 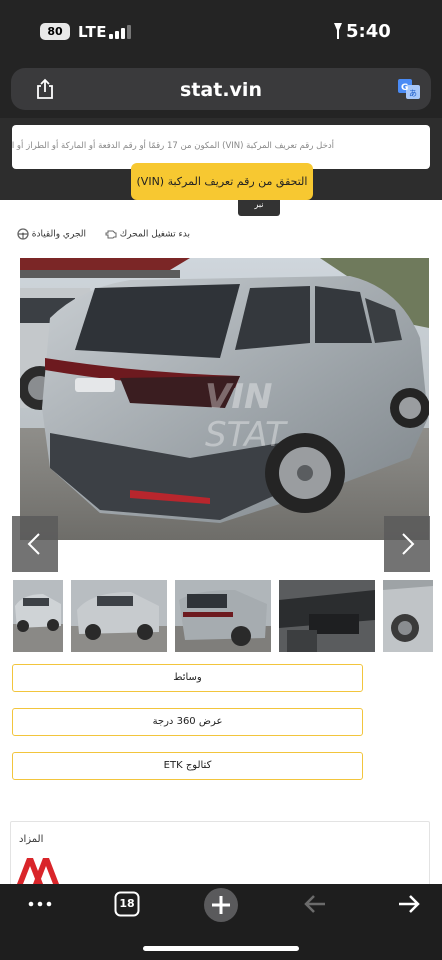 I want to click on home-indicator, so click(x=221, y=948).